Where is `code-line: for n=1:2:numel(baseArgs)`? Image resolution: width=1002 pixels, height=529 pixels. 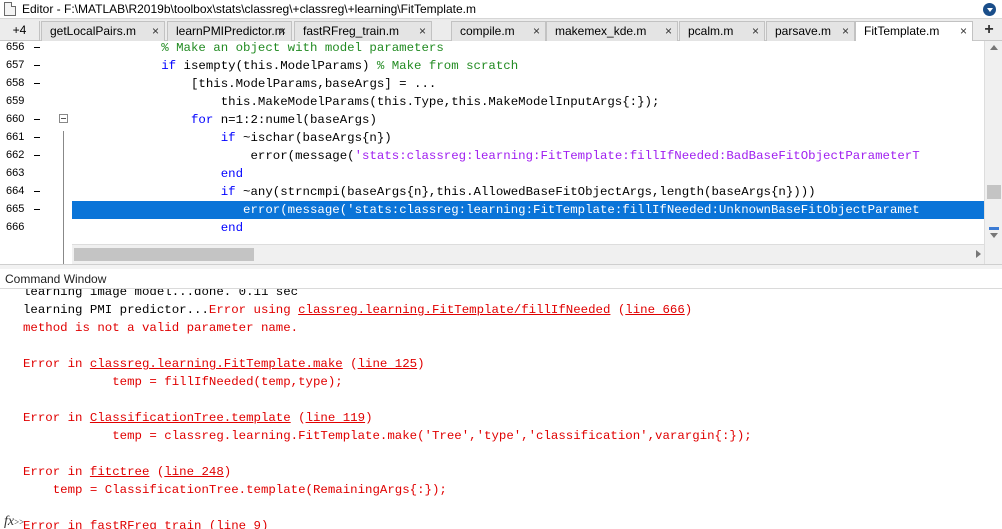
code-line: for n=1:2:numel(baseArgs) is located at coordinates (528, 120).